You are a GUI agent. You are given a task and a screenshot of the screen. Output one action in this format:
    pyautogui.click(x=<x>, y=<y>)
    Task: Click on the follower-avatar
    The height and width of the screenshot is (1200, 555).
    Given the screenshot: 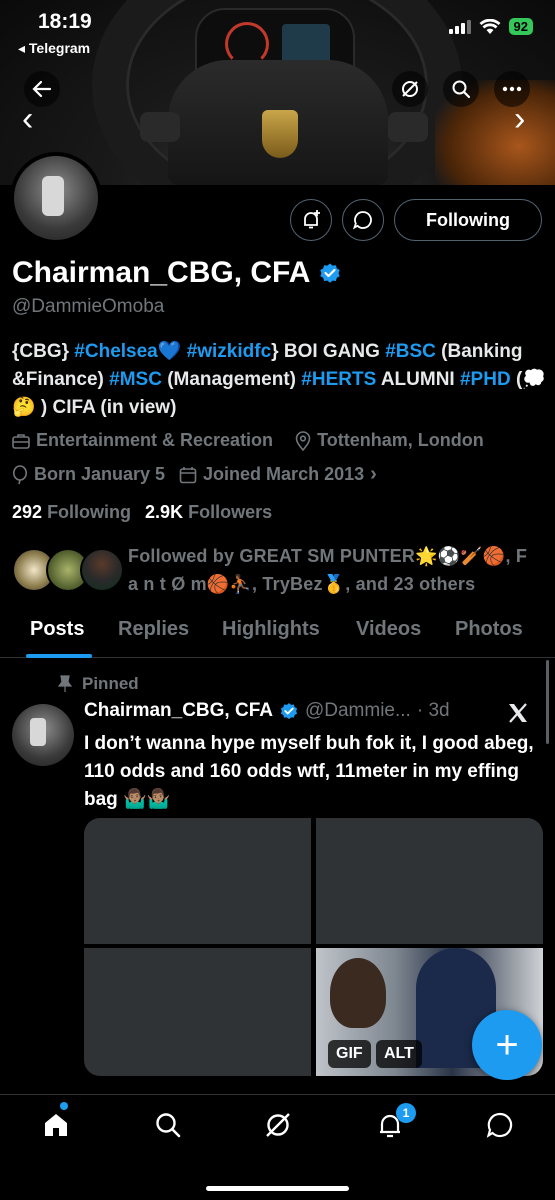 What is the action you would take?
    pyautogui.click(x=102, y=570)
    